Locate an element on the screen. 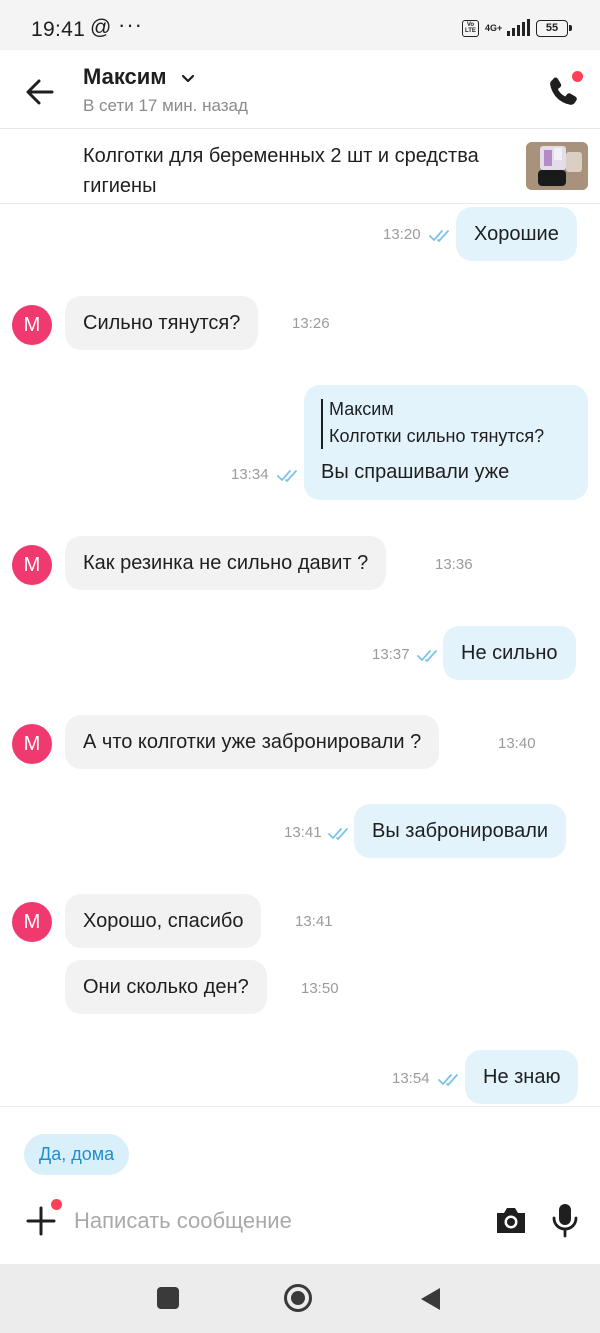 The width and height of the screenshot is (600, 1333). message-time: 13:50 is located at coordinates (320, 988).